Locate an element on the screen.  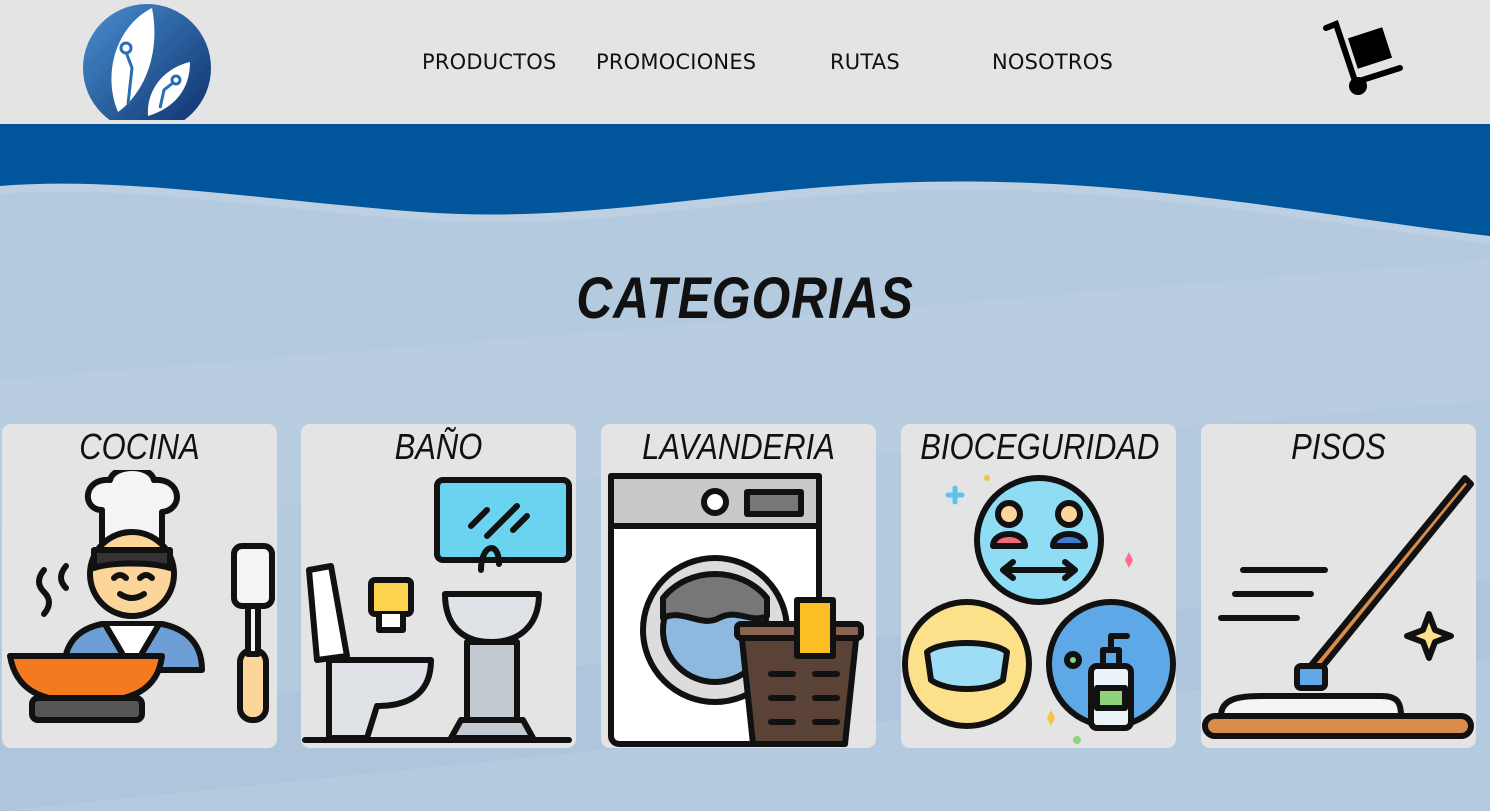
category-label: BIOCEGURIDAD is located at coordinates (1040, 446).